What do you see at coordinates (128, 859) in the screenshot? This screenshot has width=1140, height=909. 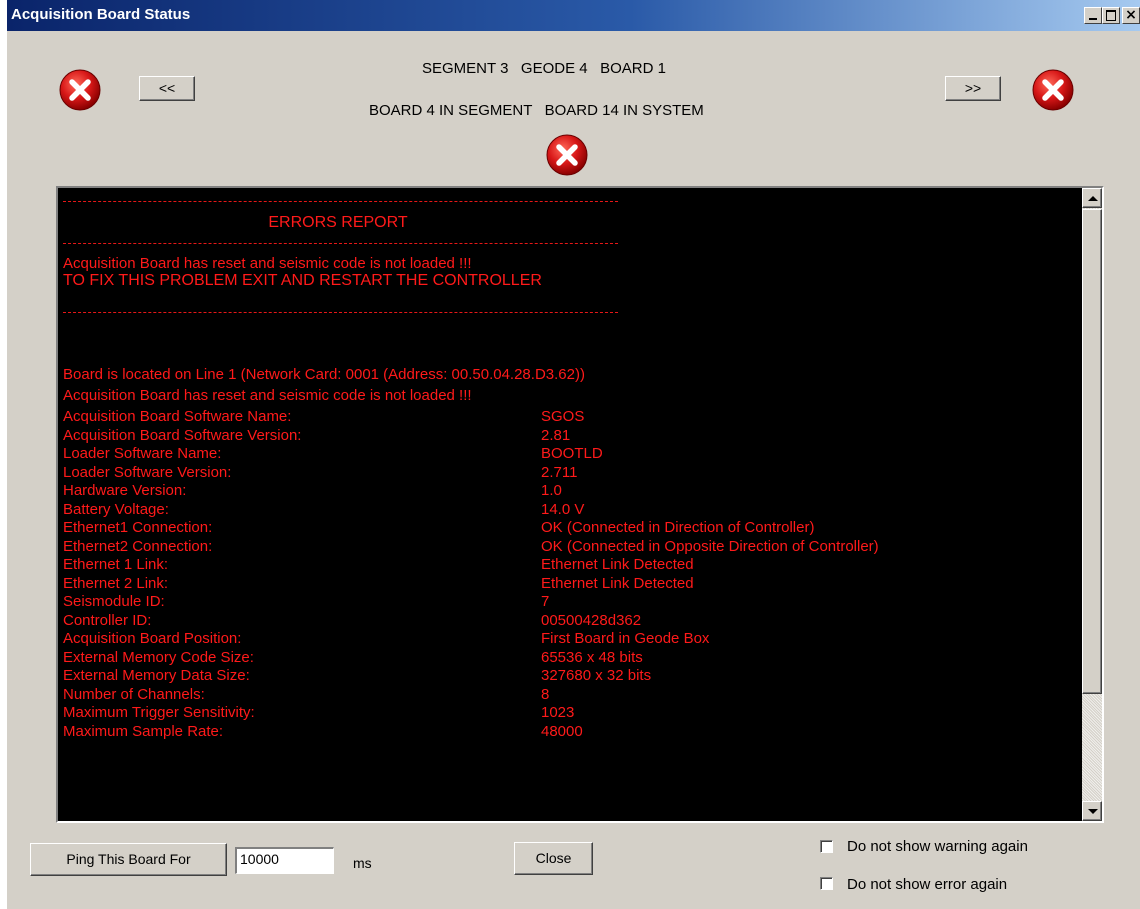 I see `ping-board-button: Ping This Board For` at bounding box center [128, 859].